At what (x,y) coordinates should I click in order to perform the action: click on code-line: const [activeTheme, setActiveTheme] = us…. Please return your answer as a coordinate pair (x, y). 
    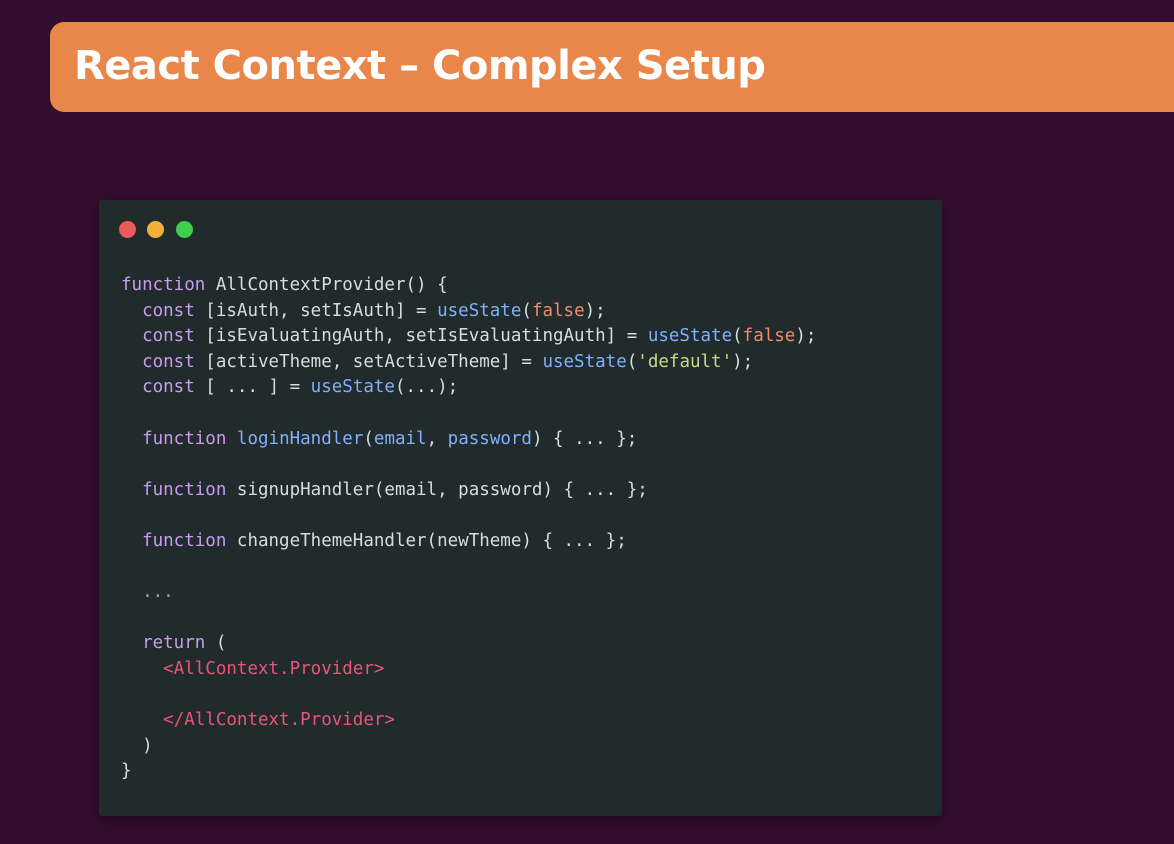
    Looking at the image, I should click on (448, 361).